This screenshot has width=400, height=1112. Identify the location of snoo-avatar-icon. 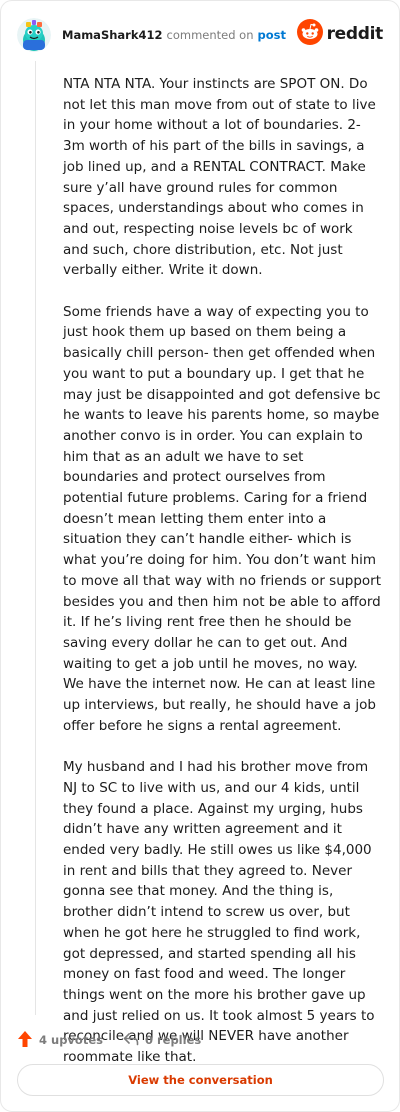
(34, 35).